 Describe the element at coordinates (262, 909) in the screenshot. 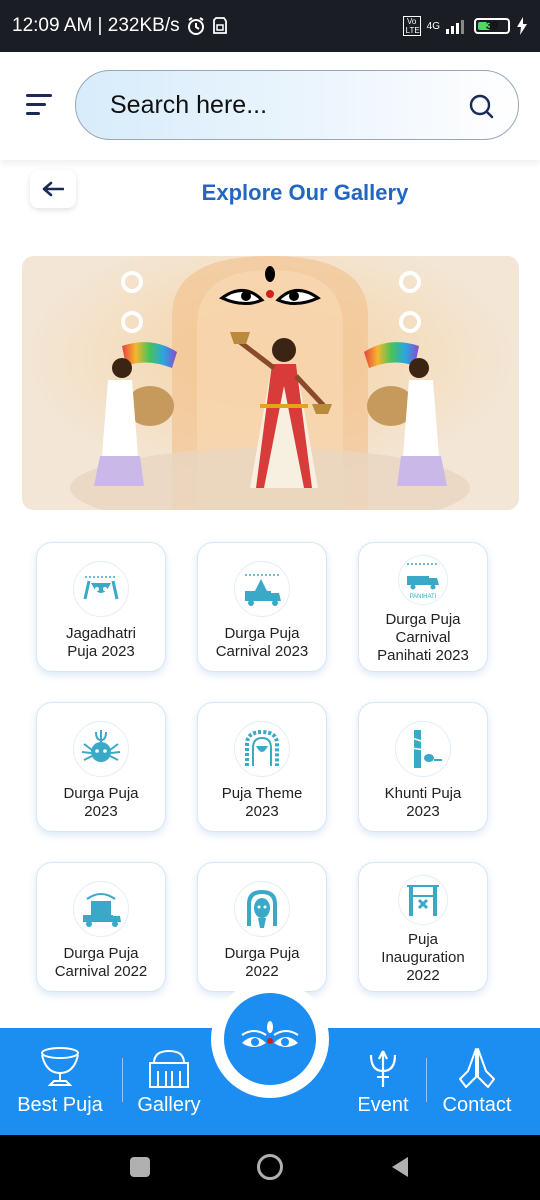

I see `durga-idol-icon` at that location.